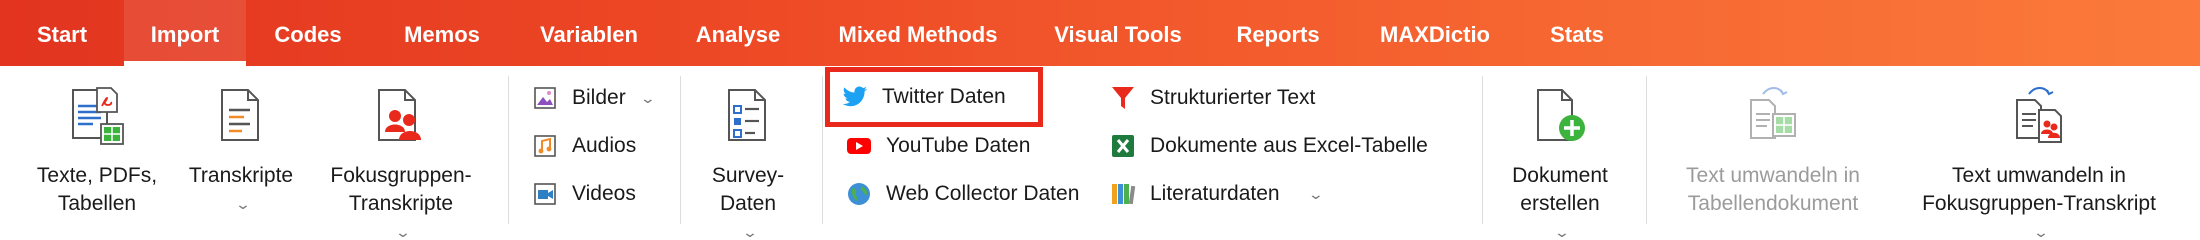 The image size is (2200, 240). I want to click on texte-label-line2: Tabellen, so click(97, 203).